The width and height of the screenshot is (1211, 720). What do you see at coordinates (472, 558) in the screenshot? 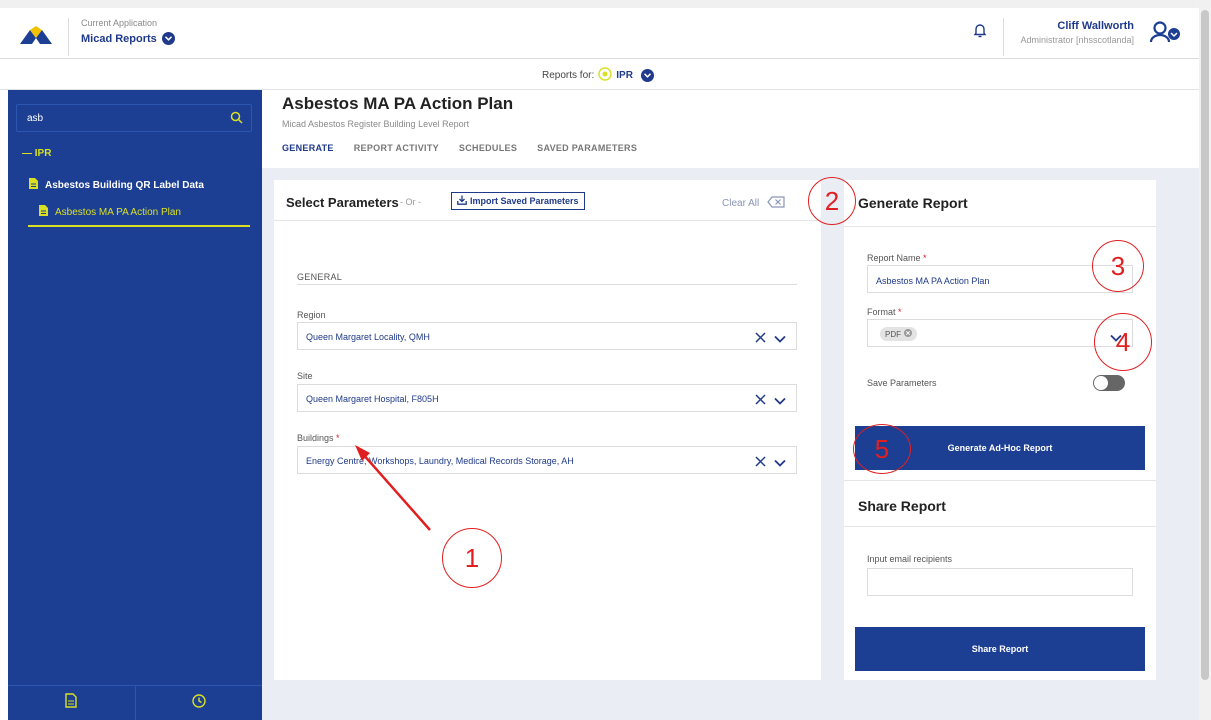
I see `annotation-1: 1` at bounding box center [472, 558].